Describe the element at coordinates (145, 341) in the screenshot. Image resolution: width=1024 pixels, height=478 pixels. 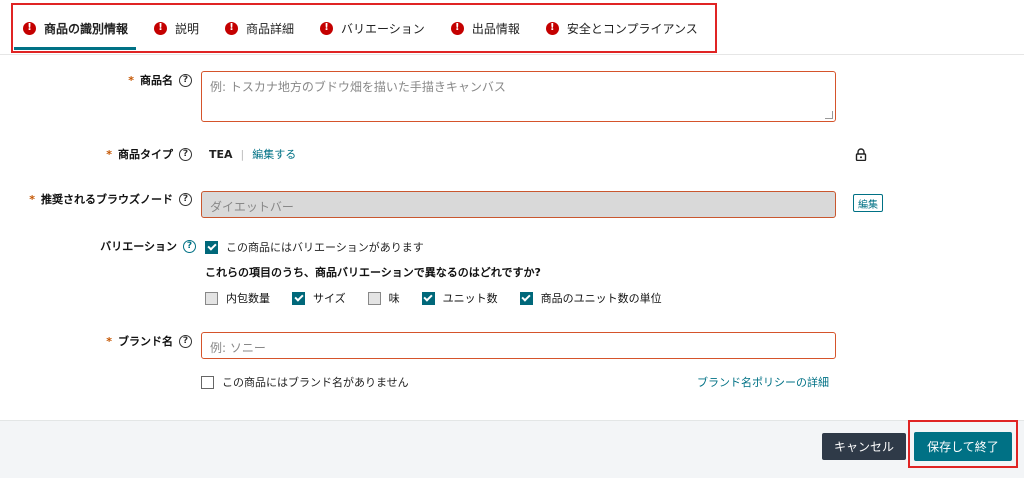
I see `brand-label-text: ブランド名` at that location.